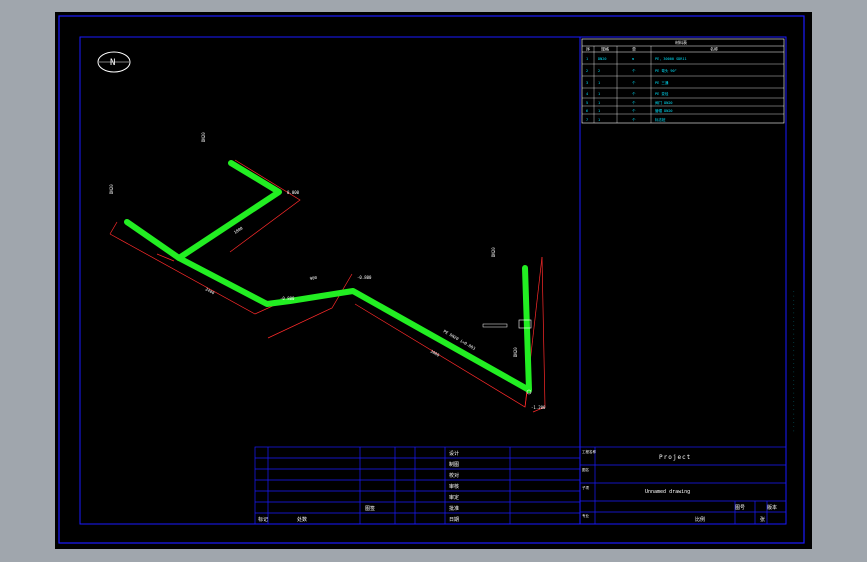  Describe the element at coordinates (700, 519) in the screenshot. I see `scale-label: 比例` at that location.